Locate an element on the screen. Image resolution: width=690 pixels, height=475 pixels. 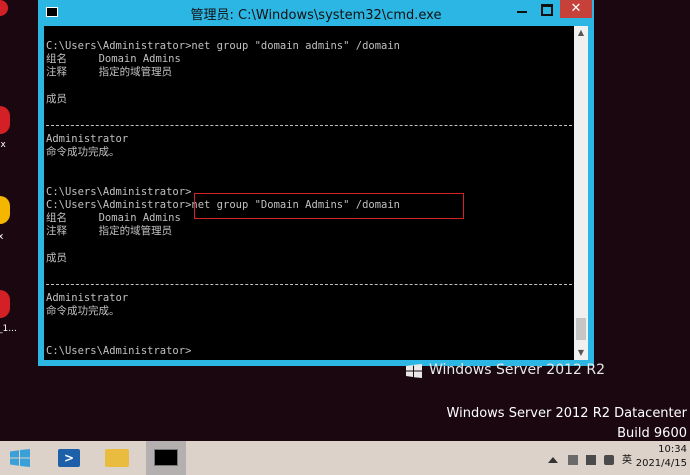
scroll-thumb is located at coordinates (581, 329).